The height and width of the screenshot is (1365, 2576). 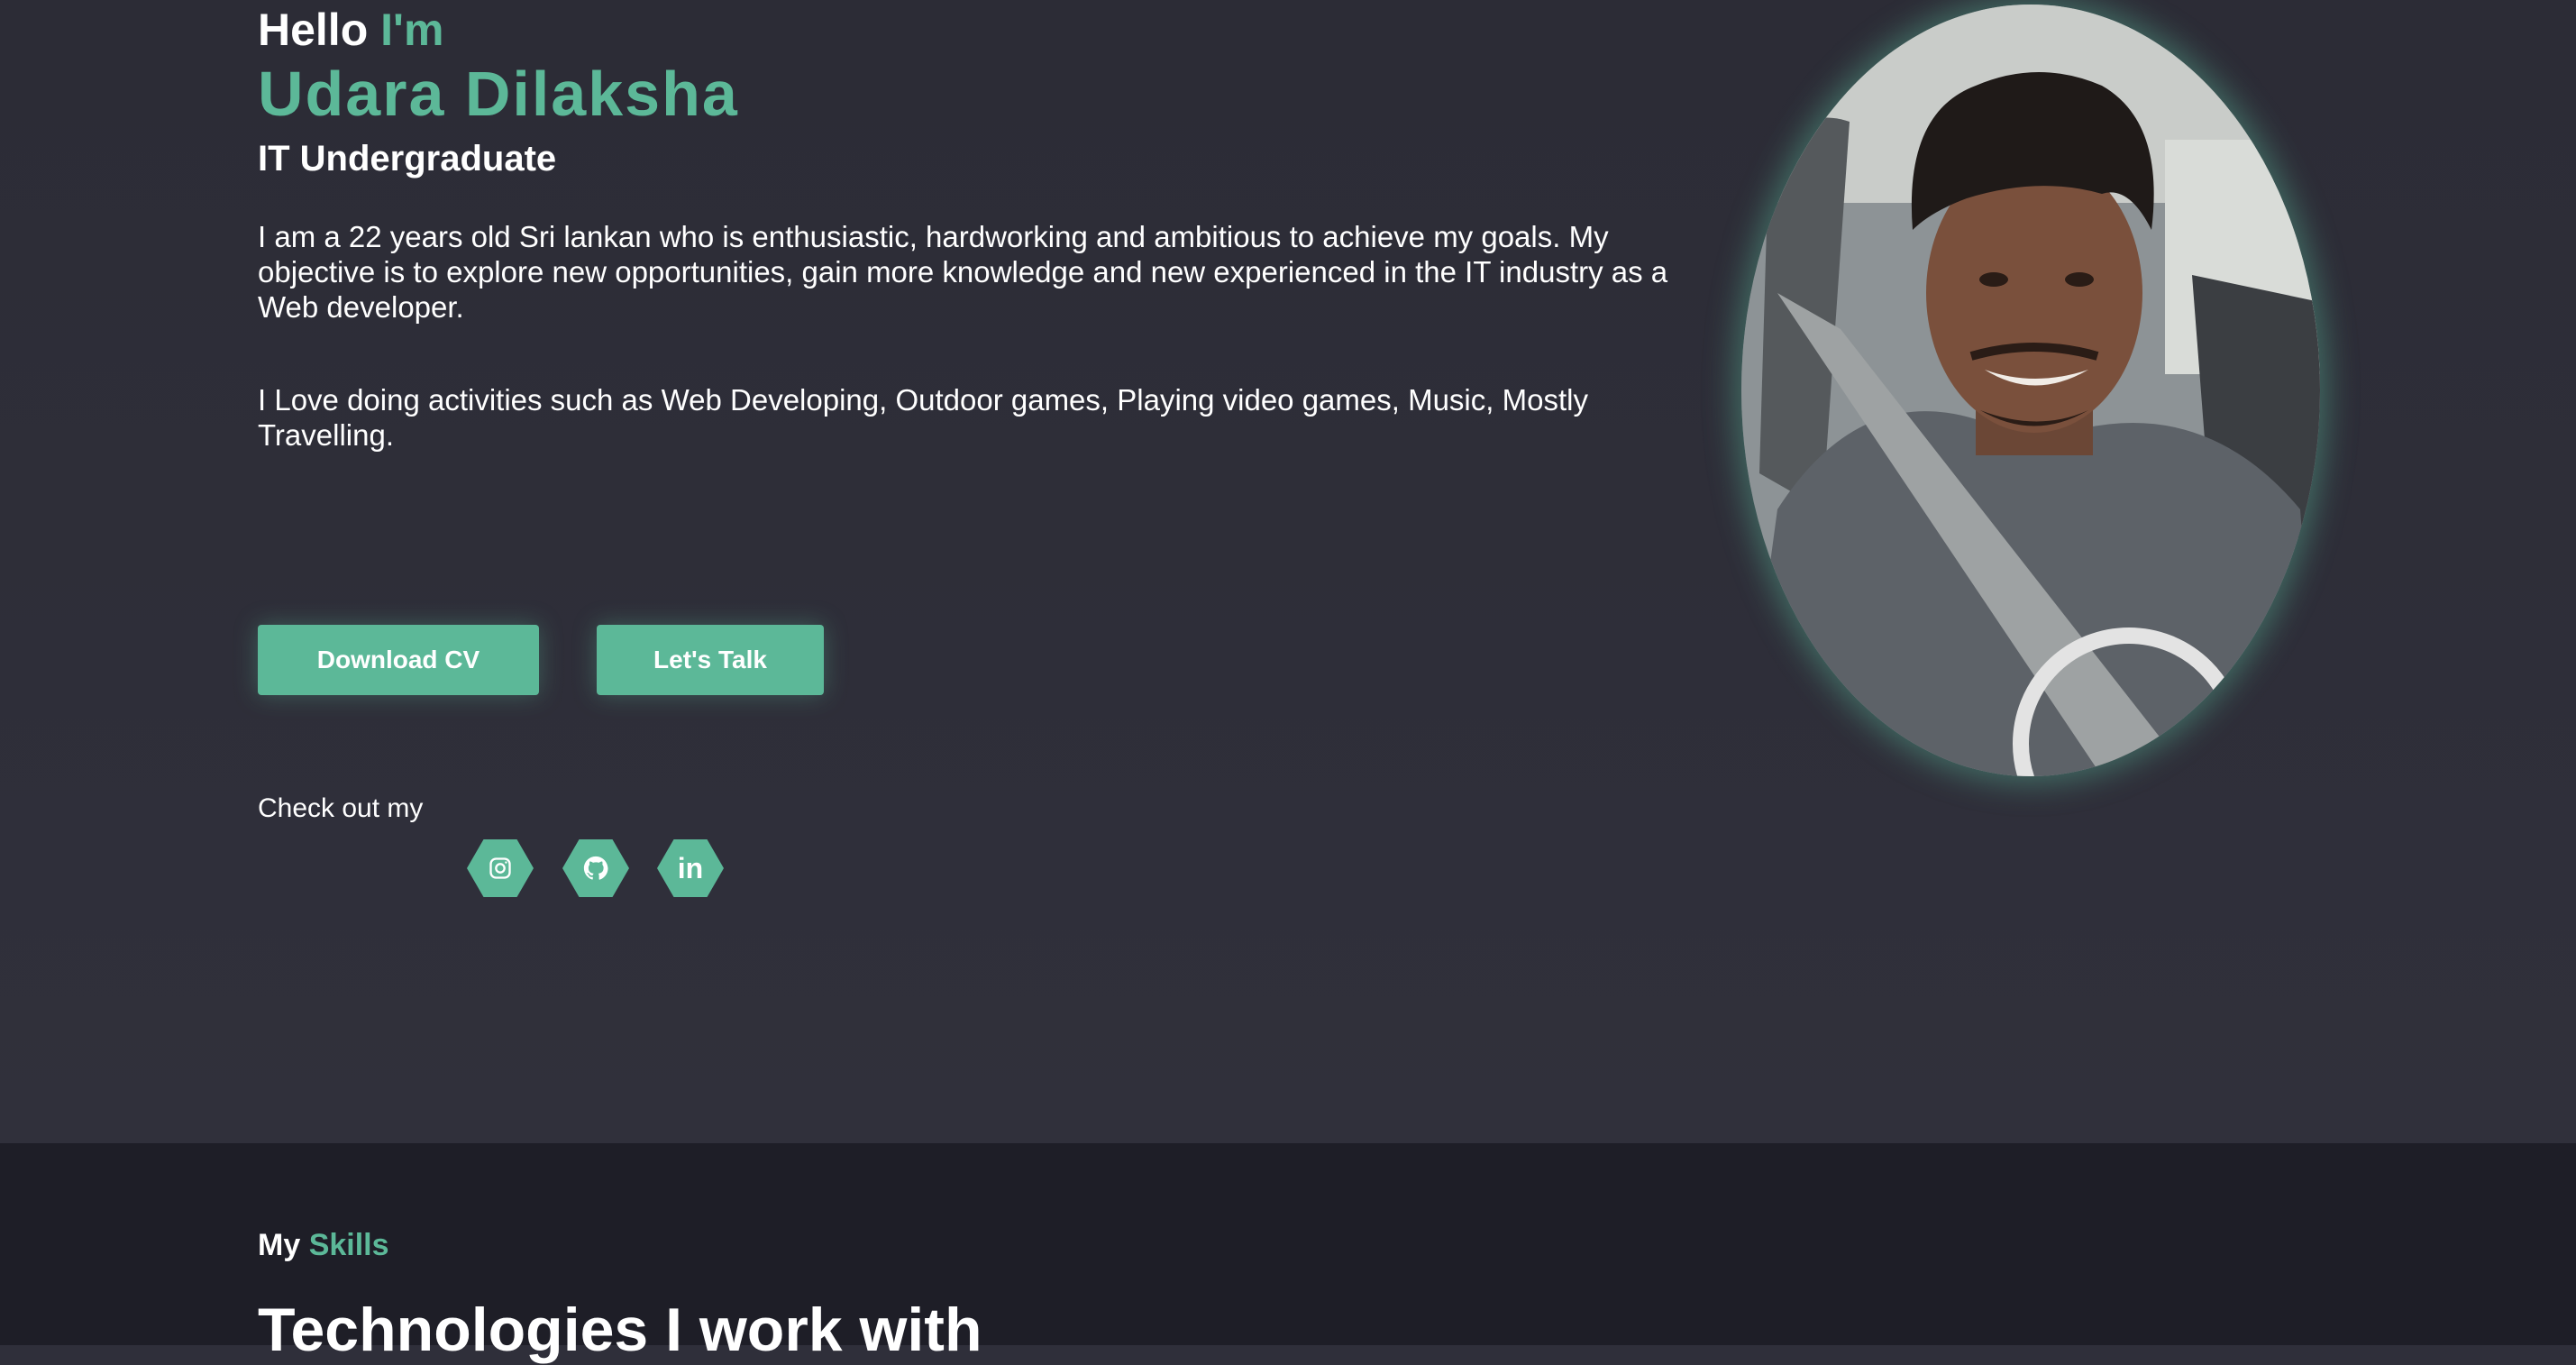 I want to click on instagram-icon, so click(x=500, y=868).